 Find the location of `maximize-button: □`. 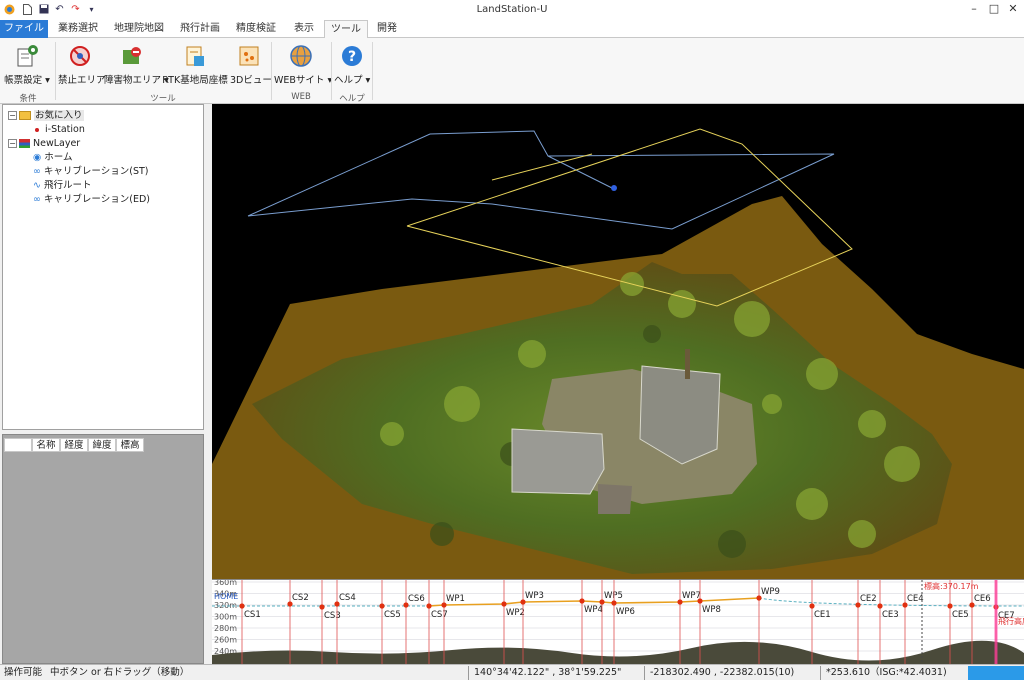

maximize-button: □ is located at coordinates (994, 10).